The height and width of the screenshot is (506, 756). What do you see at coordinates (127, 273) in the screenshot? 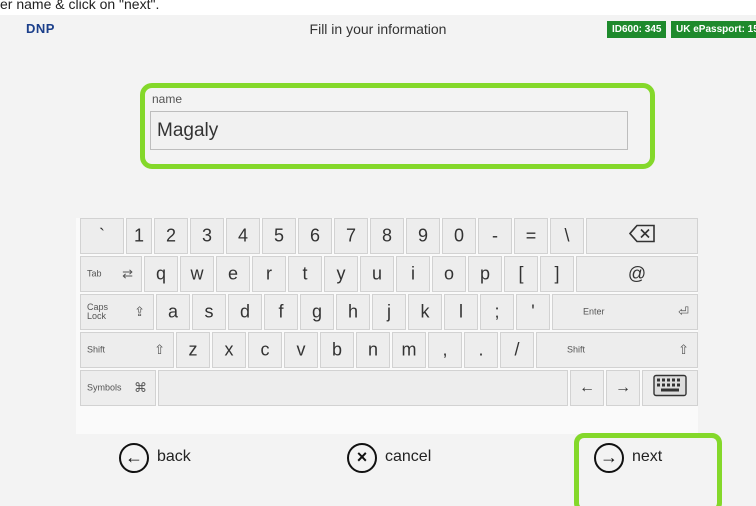
I see `tab-icon: ⇄` at bounding box center [127, 273].